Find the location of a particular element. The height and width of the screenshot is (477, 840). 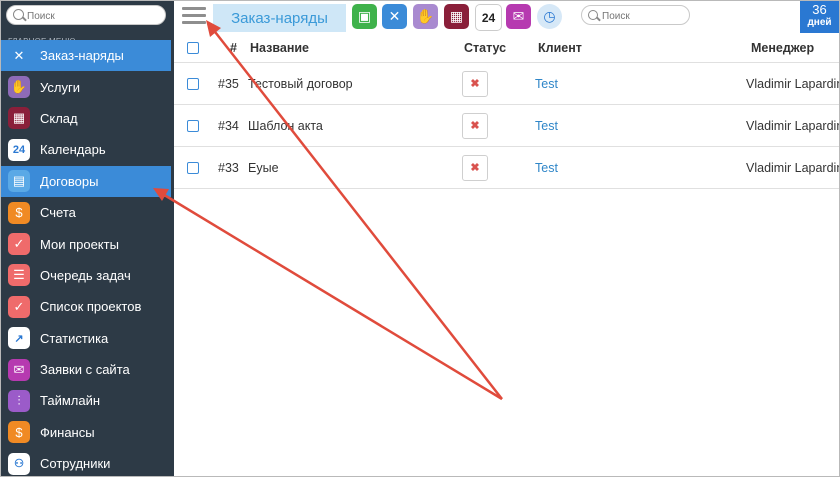

sidebar-item: ▦ Склад is located at coordinates (87, 118).